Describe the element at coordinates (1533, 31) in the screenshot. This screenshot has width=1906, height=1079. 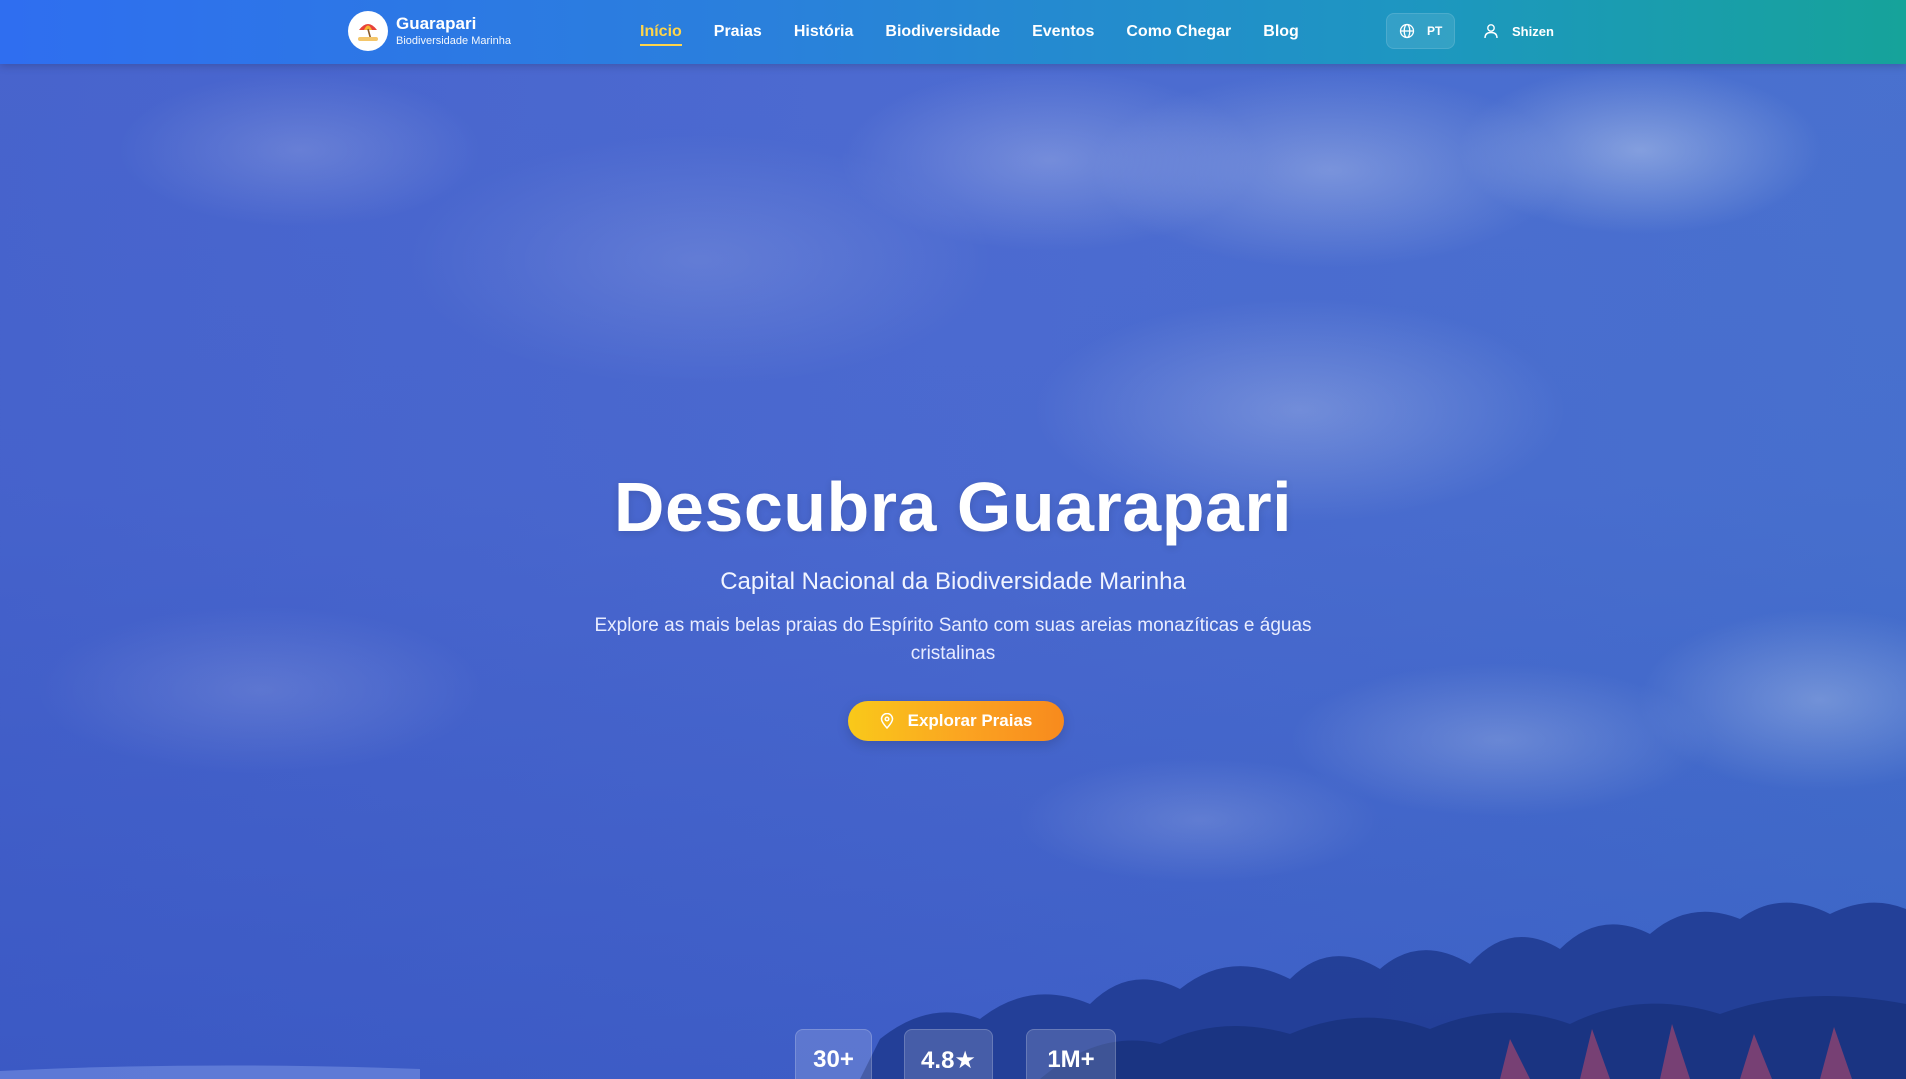
I see `user-name: Shizen` at that location.